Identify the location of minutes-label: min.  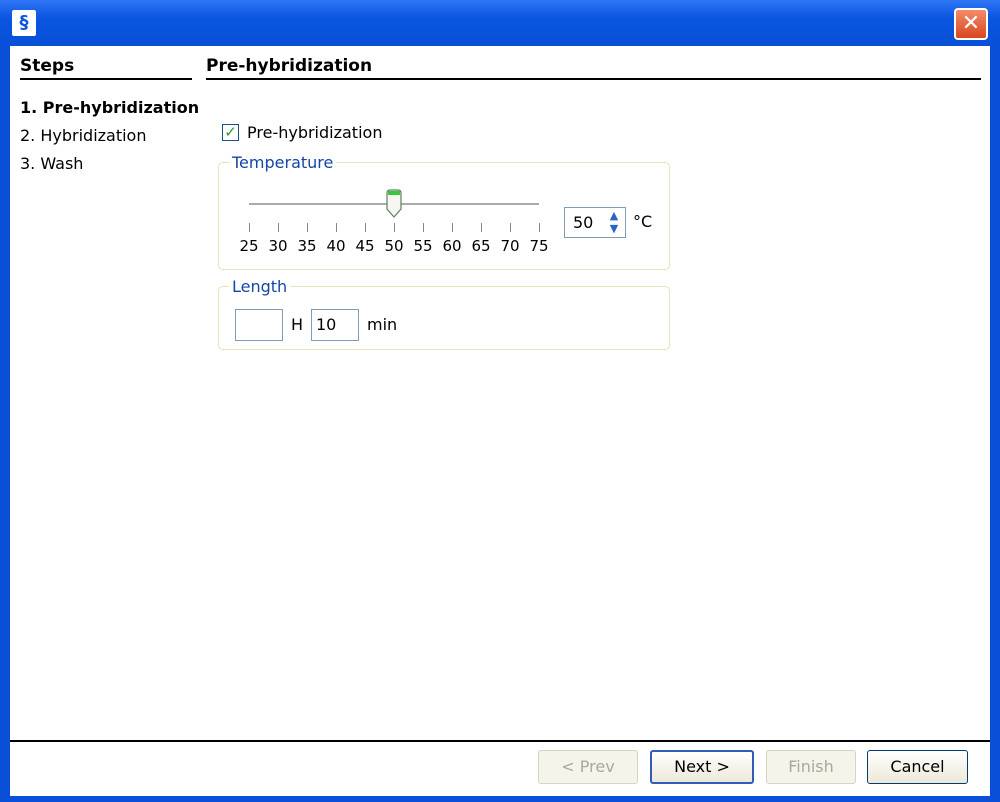
(382, 324).